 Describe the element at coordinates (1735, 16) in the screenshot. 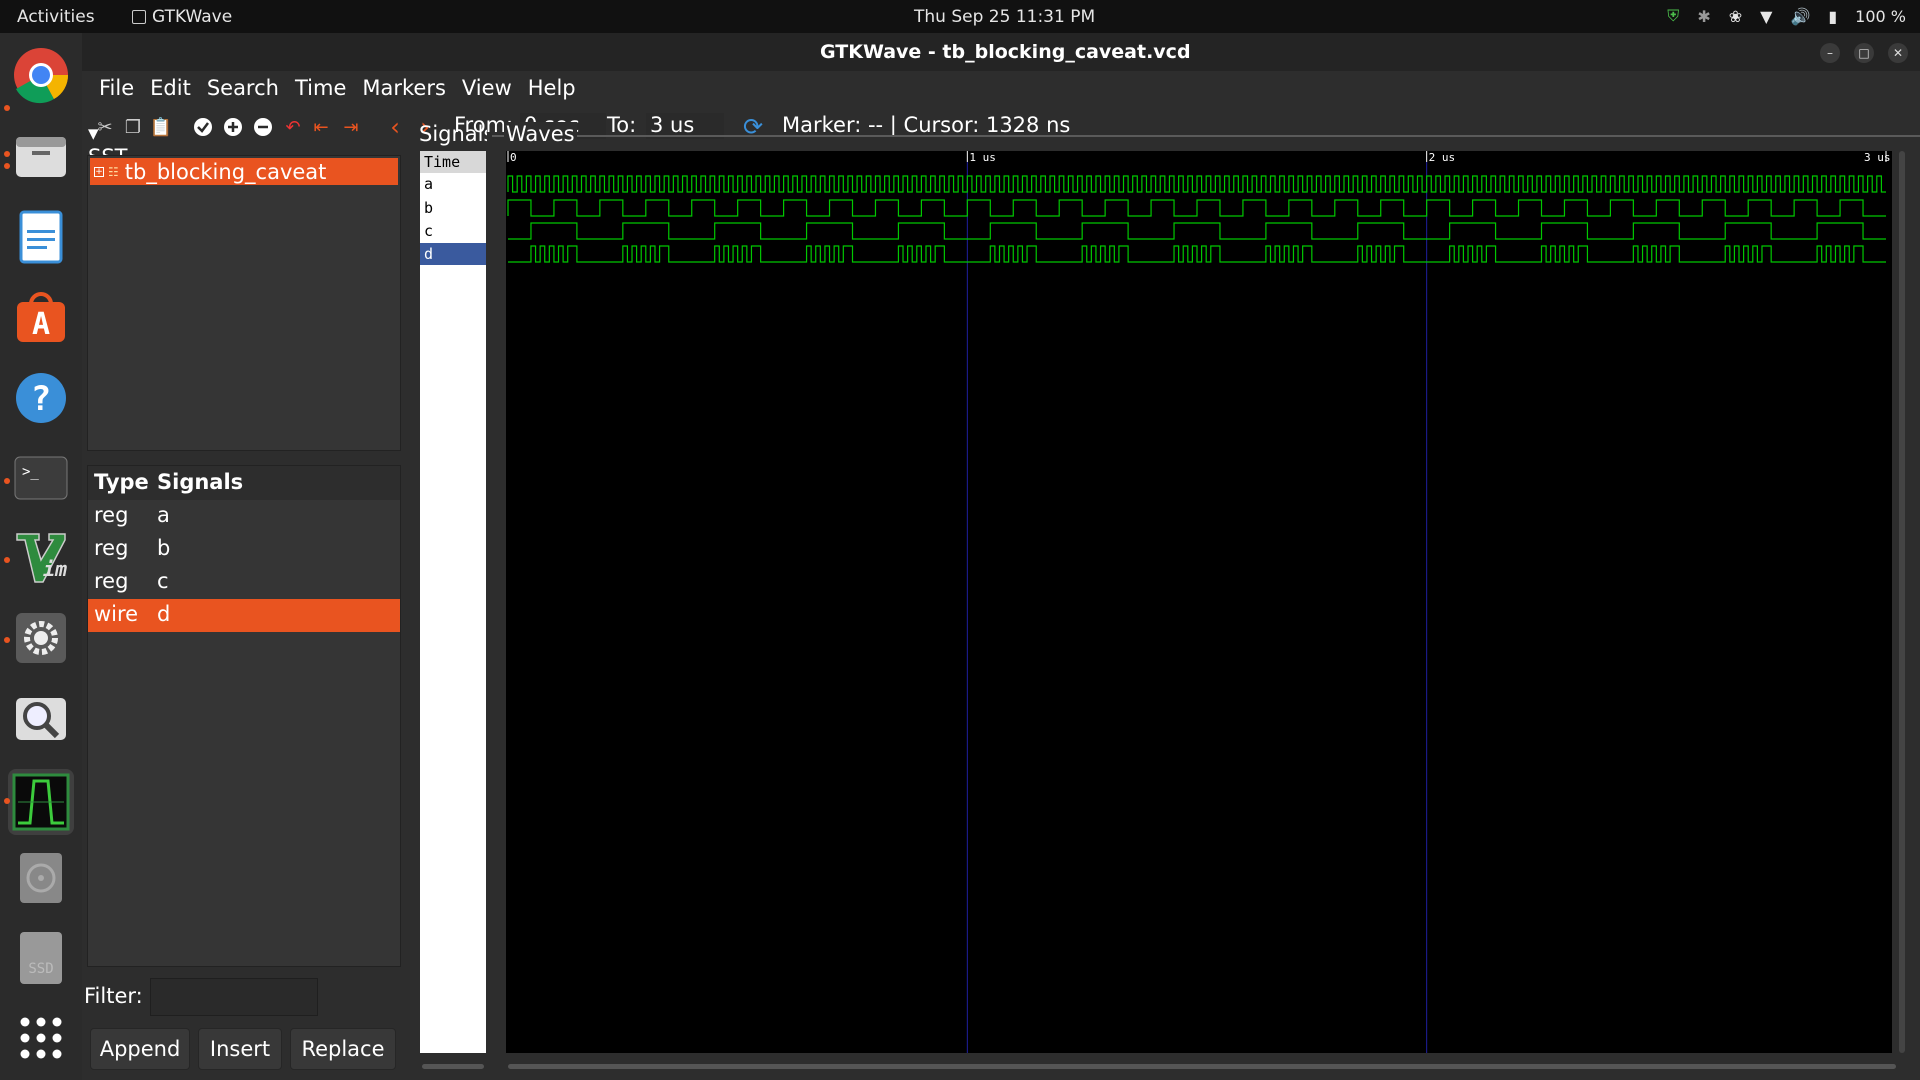

I see `accessibility-icon: ❀` at that location.